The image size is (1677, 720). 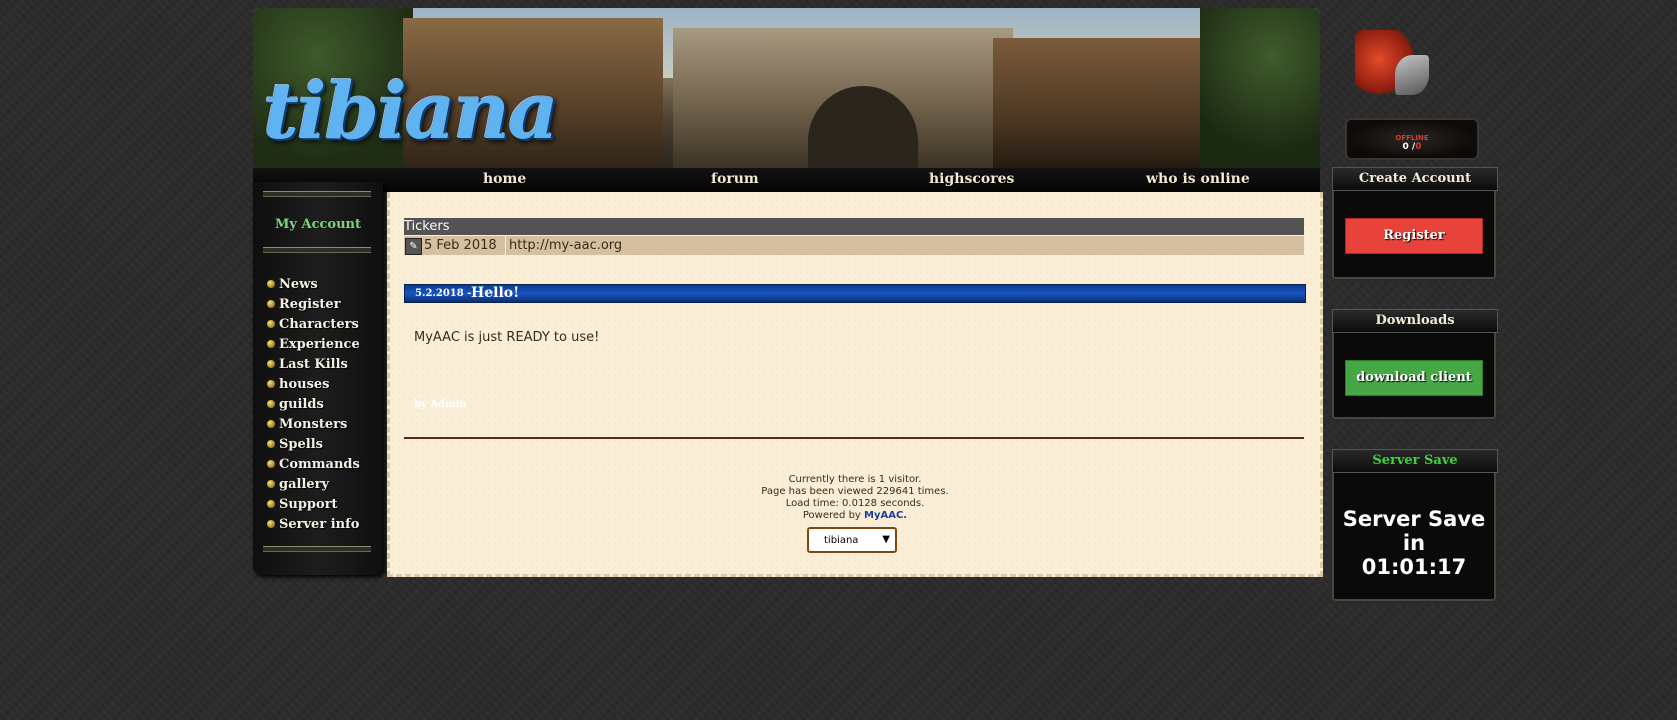 What do you see at coordinates (833, 515) in the screenshot?
I see `footer-powered-prefix: Powered by` at bounding box center [833, 515].